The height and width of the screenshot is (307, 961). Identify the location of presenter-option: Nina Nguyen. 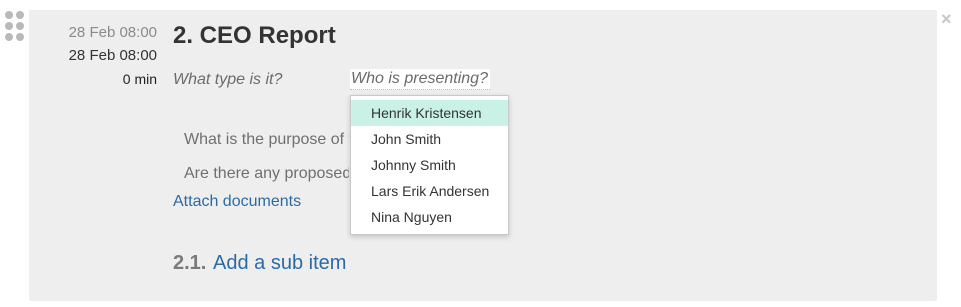
(429, 217).